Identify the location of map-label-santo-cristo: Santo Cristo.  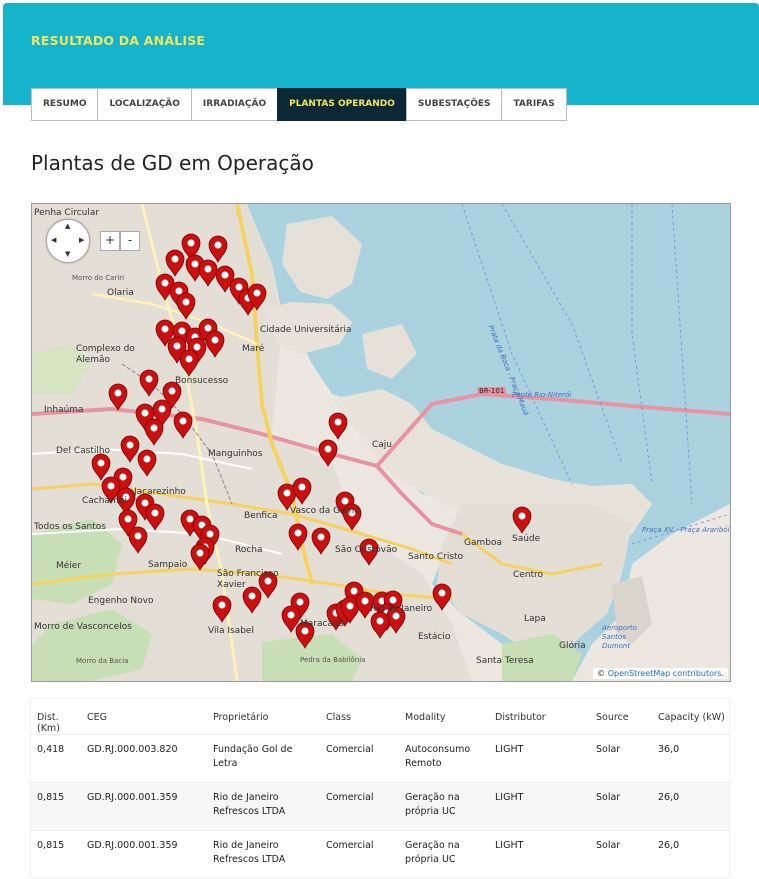
(436, 557).